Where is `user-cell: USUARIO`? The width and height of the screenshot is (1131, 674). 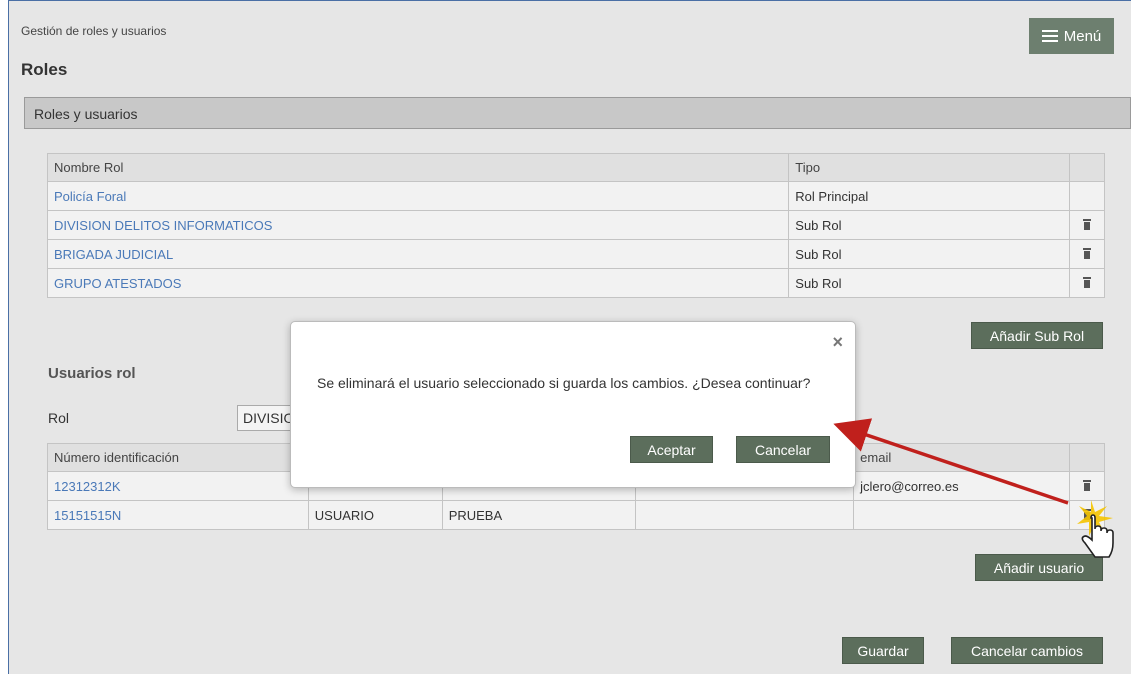 user-cell: USUARIO is located at coordinates (375, 515).